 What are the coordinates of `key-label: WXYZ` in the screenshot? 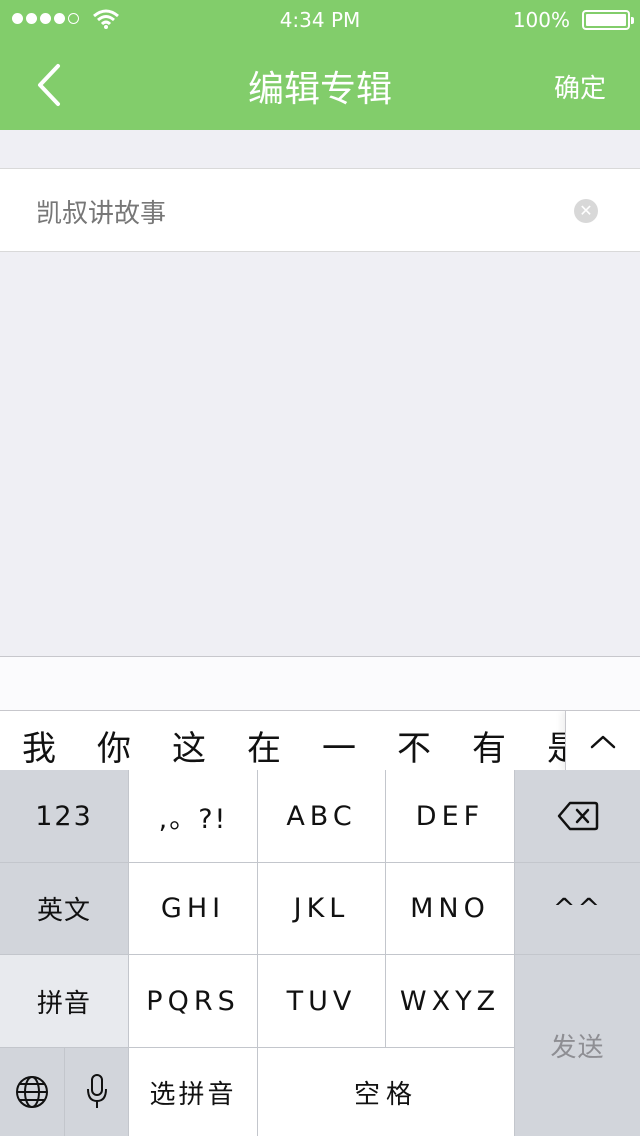 It's located at (450, 1001).